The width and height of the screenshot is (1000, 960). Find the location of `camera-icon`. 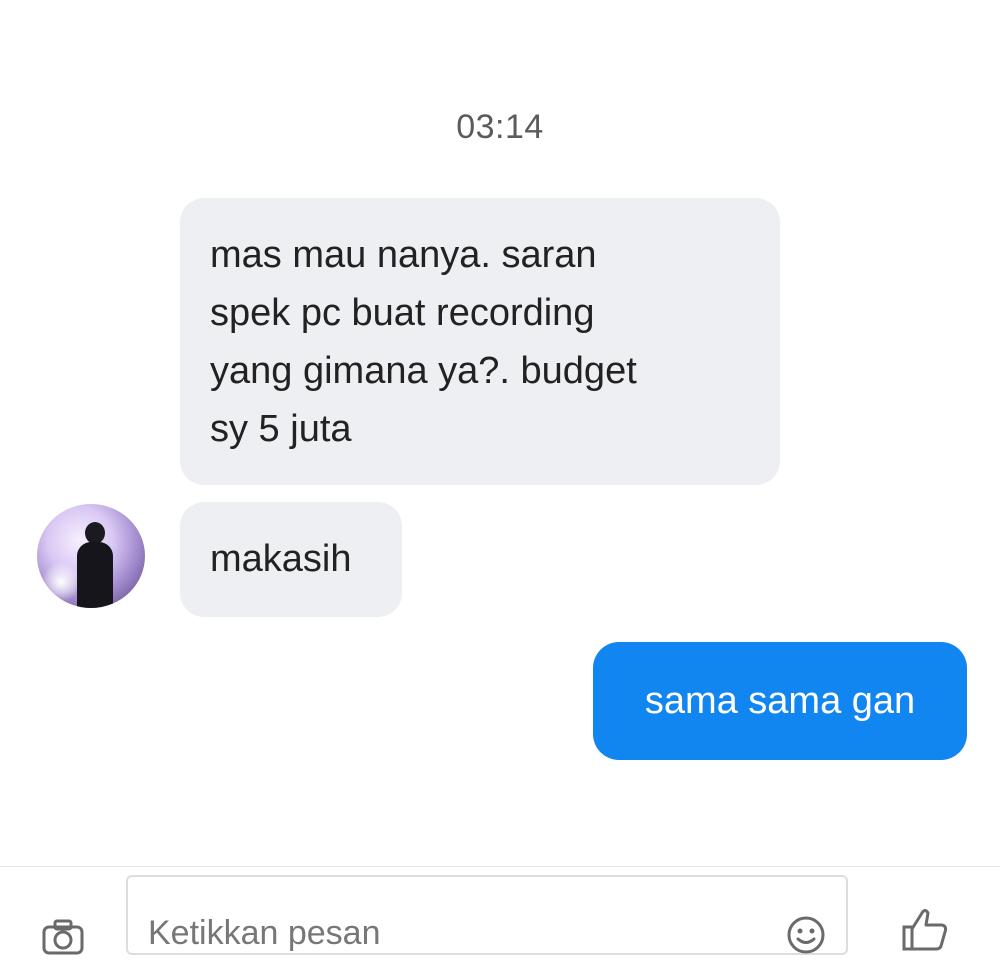

camera-icon is located at coordinates (63, 939).